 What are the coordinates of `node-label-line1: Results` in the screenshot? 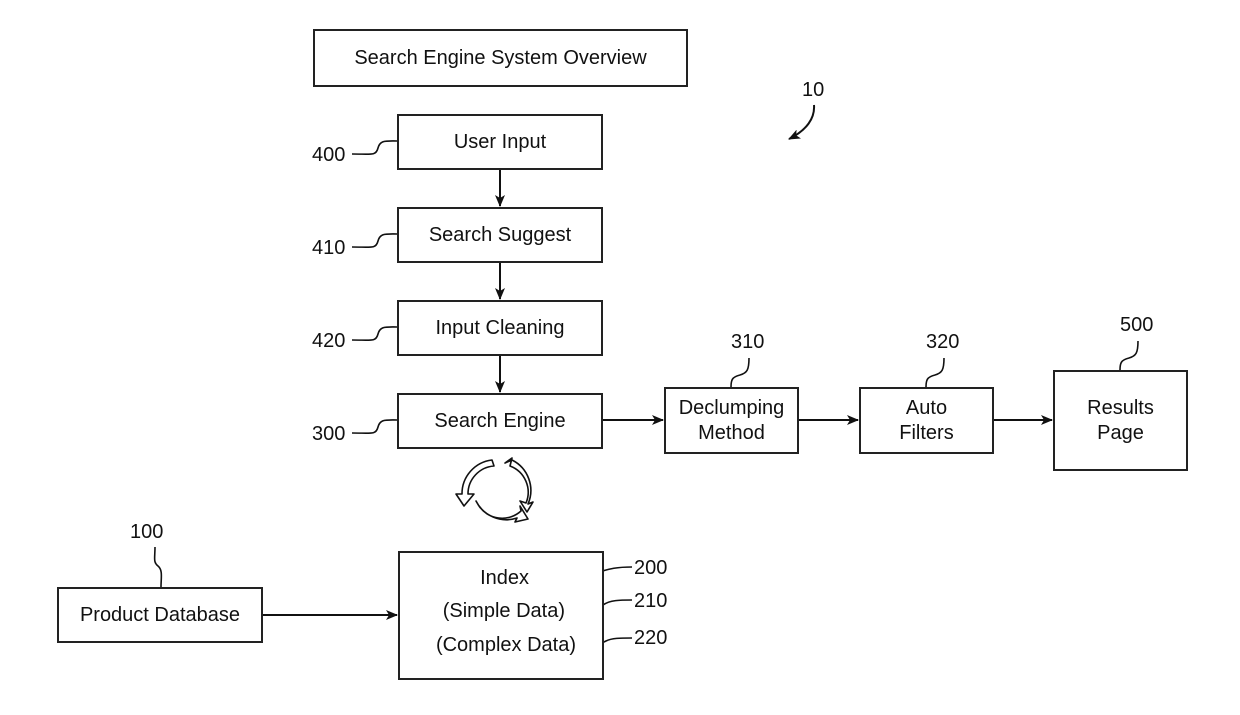 It's located at (1120, 407).